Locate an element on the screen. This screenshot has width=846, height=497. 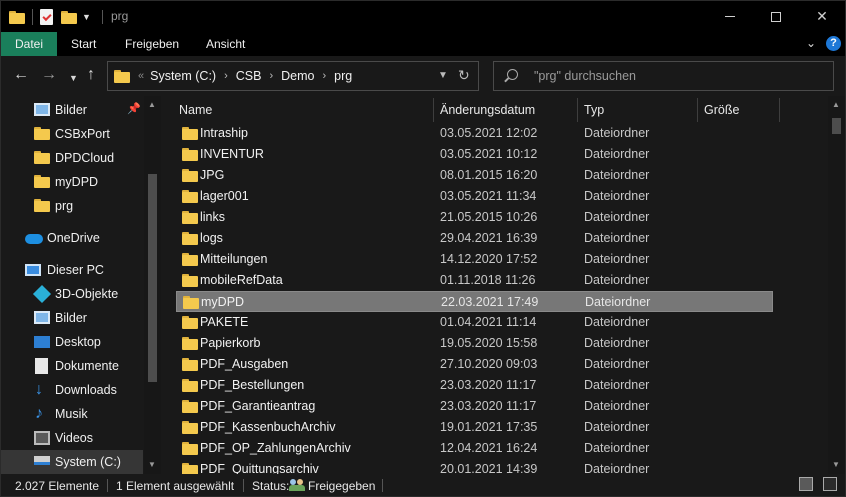
address-bar: « System (C:) › CSB › Demo › prg ▼ ↻ is located at coordinates (293, 76).